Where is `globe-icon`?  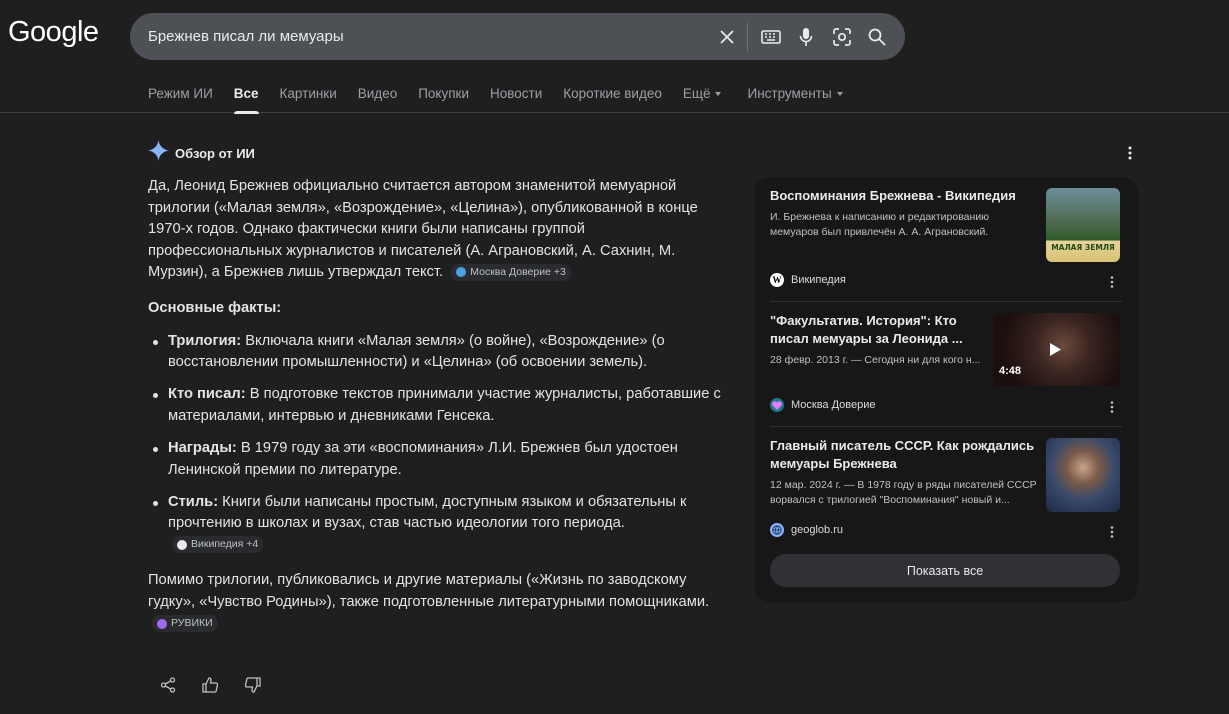
globe-icon is located at coordinates (777, 530).